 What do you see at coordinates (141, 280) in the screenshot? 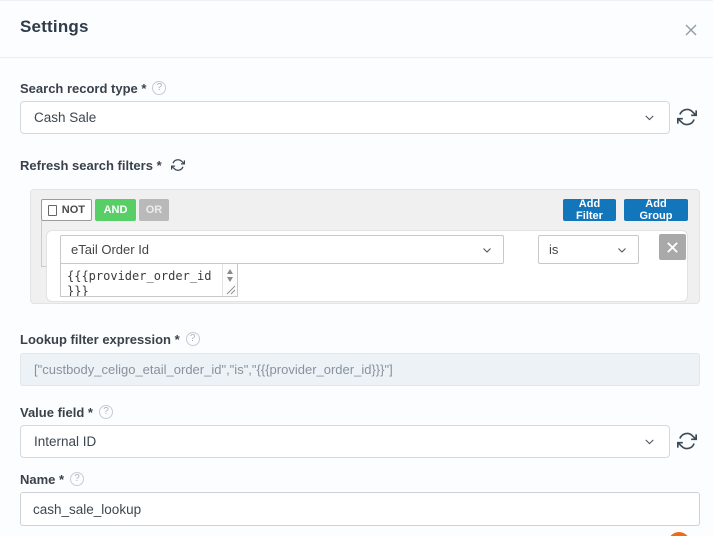
I see `filter-value-input: {{{provider_order_id }}}` at bounding box center [141, 280].